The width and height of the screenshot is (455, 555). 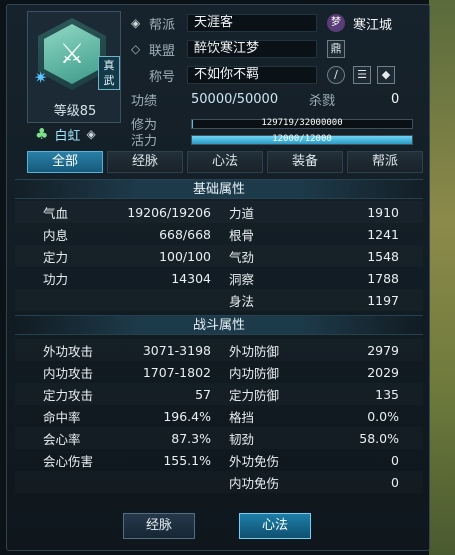 What do you see at coordinates (219, 300) in the screenshot?
I see `stat-row: 身法 1197` at bounding box center [219, 300].